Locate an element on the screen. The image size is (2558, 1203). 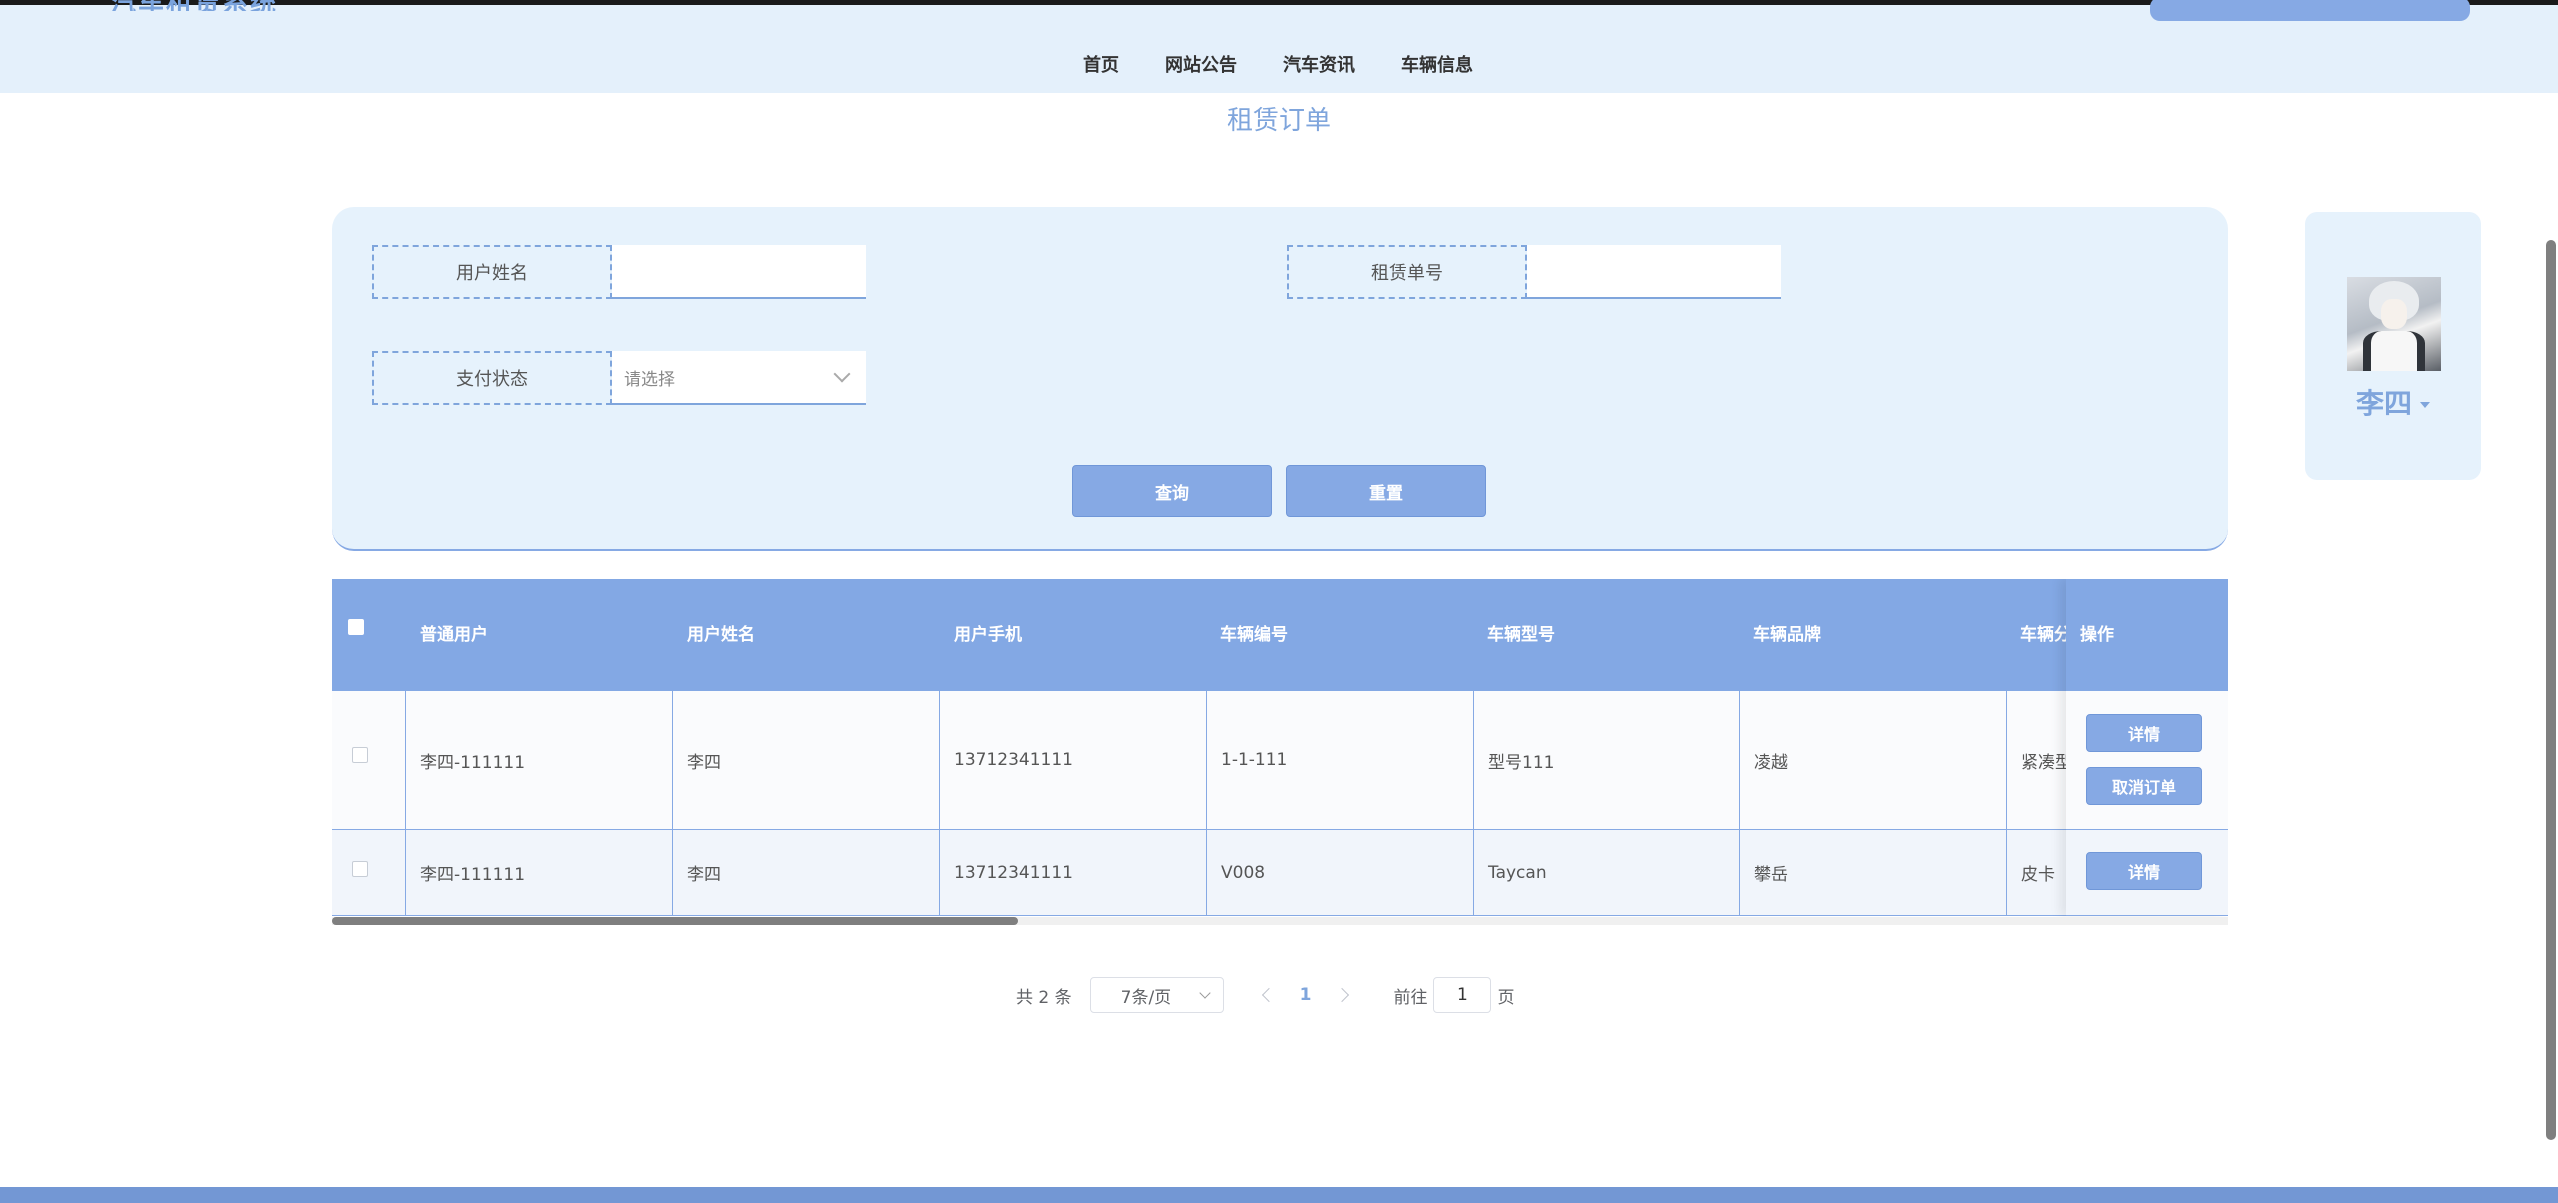
order-no-input is located at coordinates (1654, 272).